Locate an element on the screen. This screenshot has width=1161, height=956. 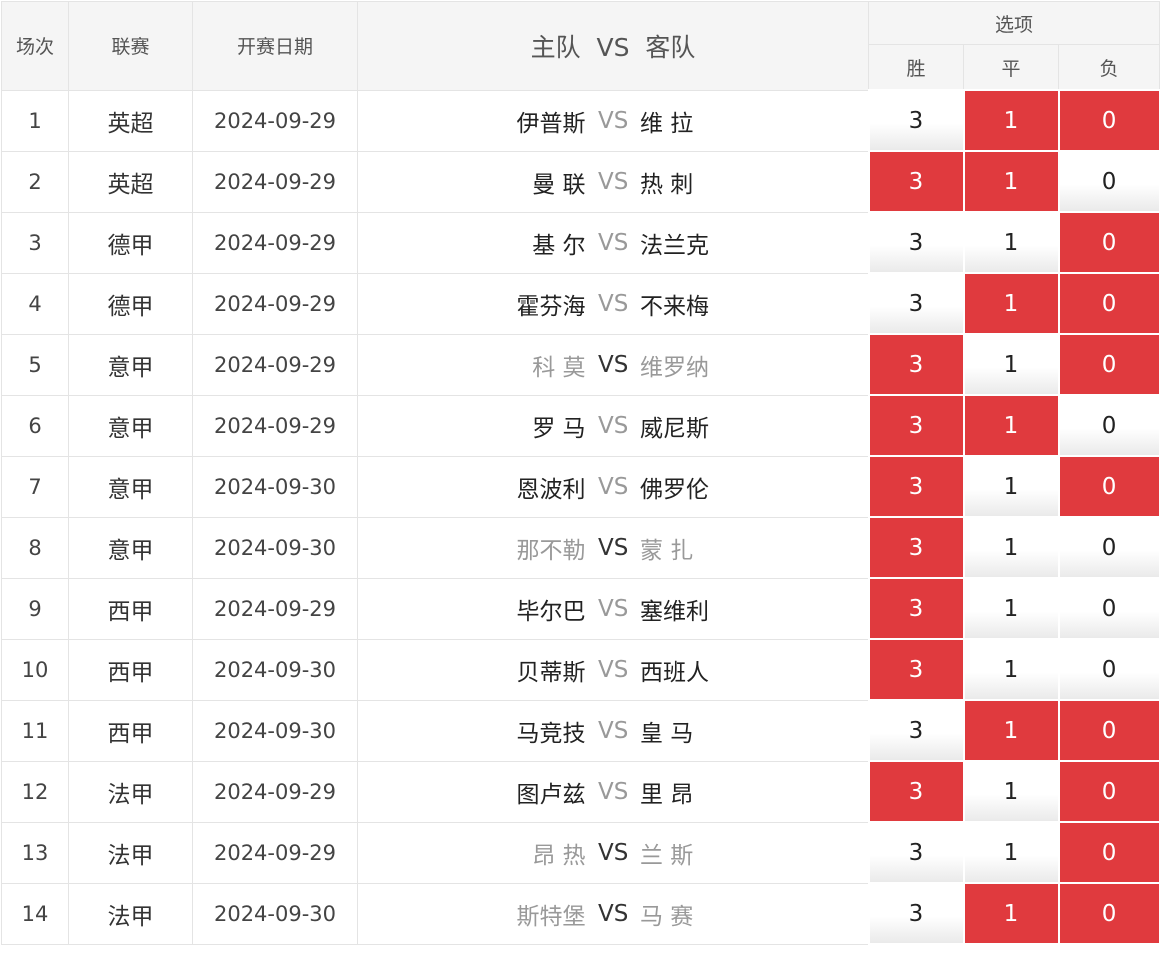
table-row: 5 意甲 2024-09-29 科 莫 VS 维罗纳 3 1 0 is located at coordinates (581, 364).